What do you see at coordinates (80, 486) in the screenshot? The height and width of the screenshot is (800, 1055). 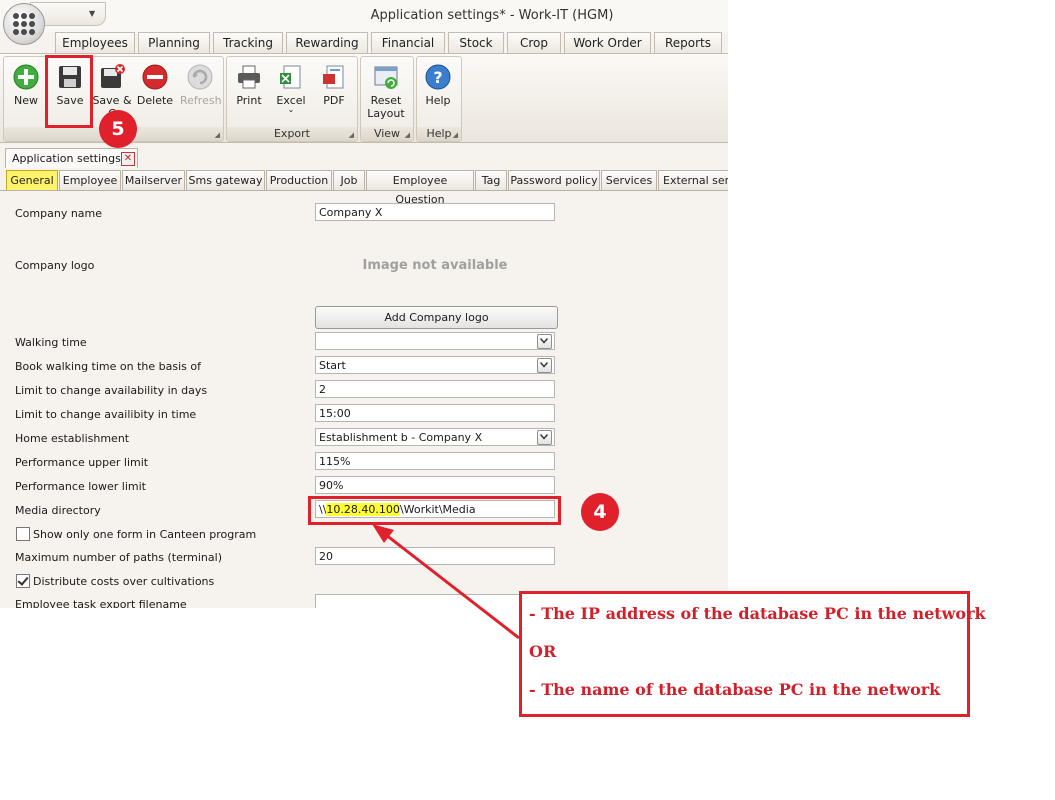 I see `perf-lower-label: Performance lower limit` at bounding box center [80, 486].